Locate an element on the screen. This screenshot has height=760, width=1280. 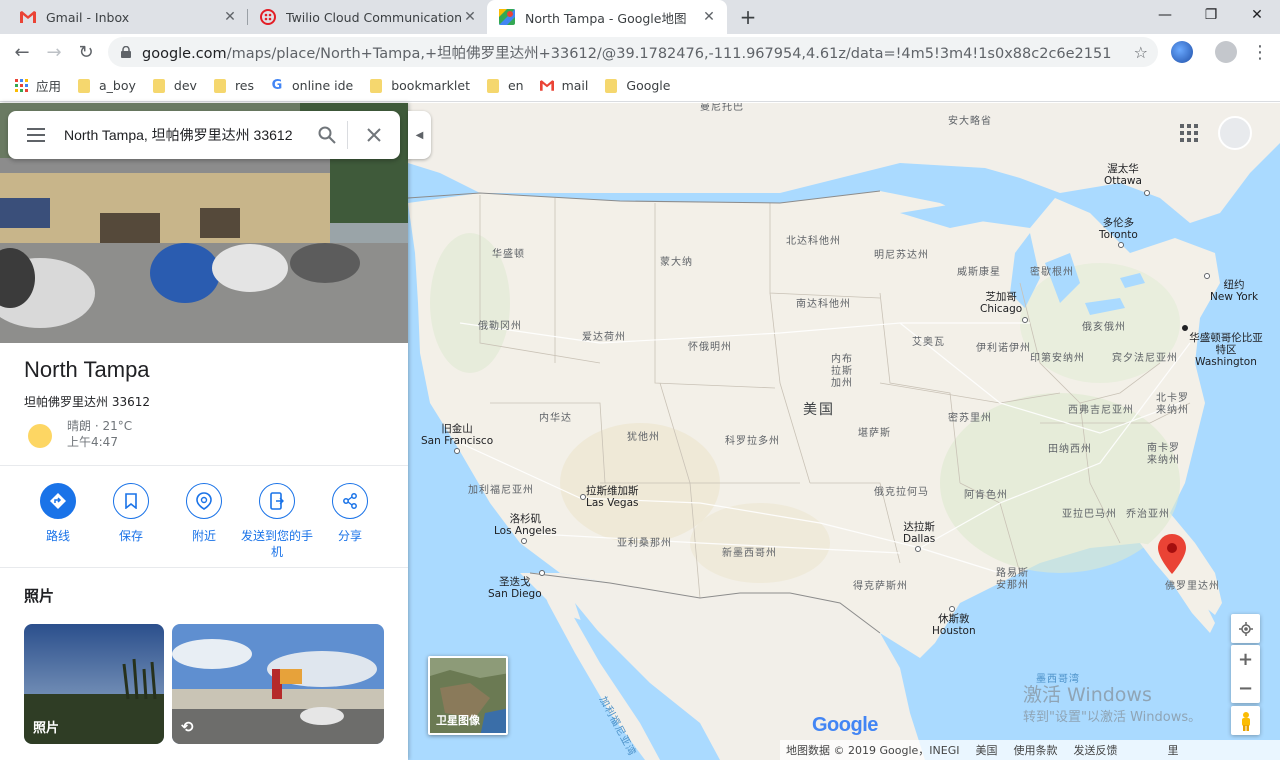
map-label-city: 旧金山 San Francisco is located at coordinates (457, 435).